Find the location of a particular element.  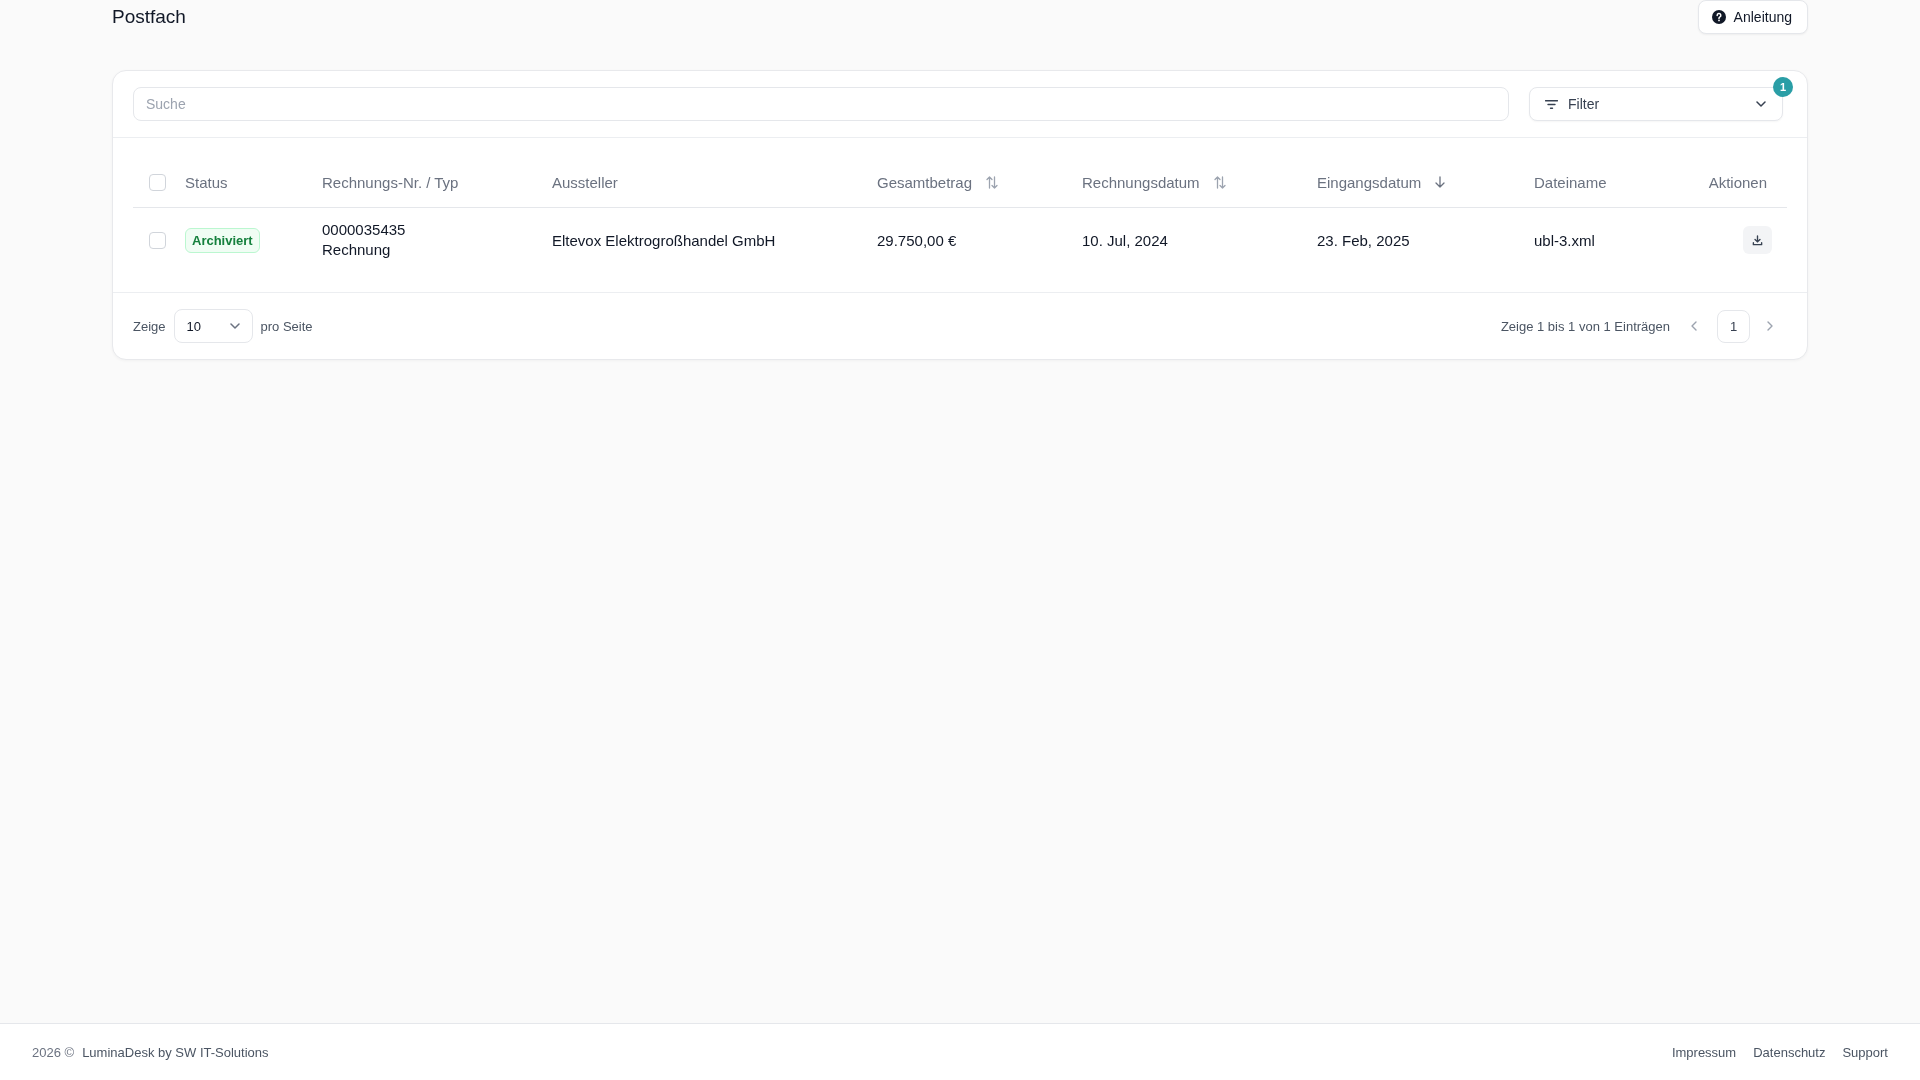

column-header: Status is located at coordinates (206, 182).